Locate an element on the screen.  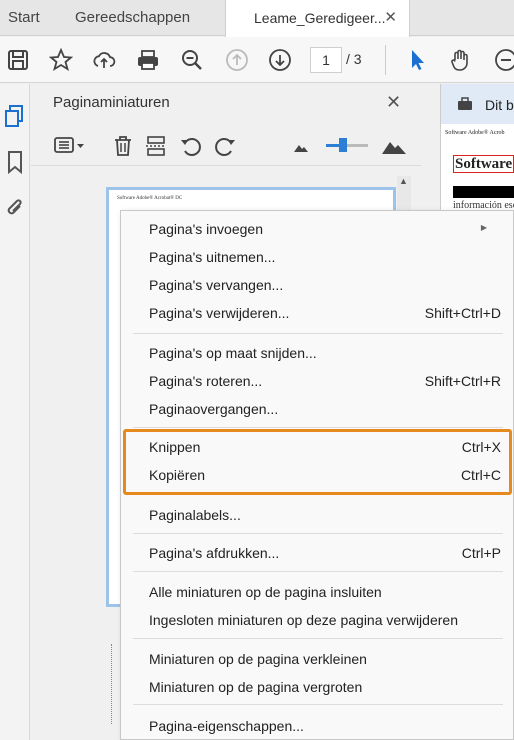
document-title-boxed: Software is located at coordinates (483, 164).